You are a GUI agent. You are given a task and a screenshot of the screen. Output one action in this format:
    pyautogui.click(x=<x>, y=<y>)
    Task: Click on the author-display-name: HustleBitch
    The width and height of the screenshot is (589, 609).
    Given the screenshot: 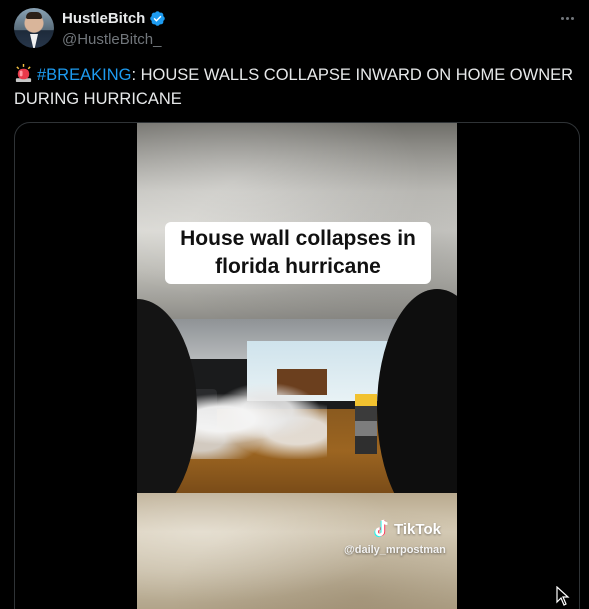 What is the action you would take?
    pyautogui.click(x=103, y=18)
    